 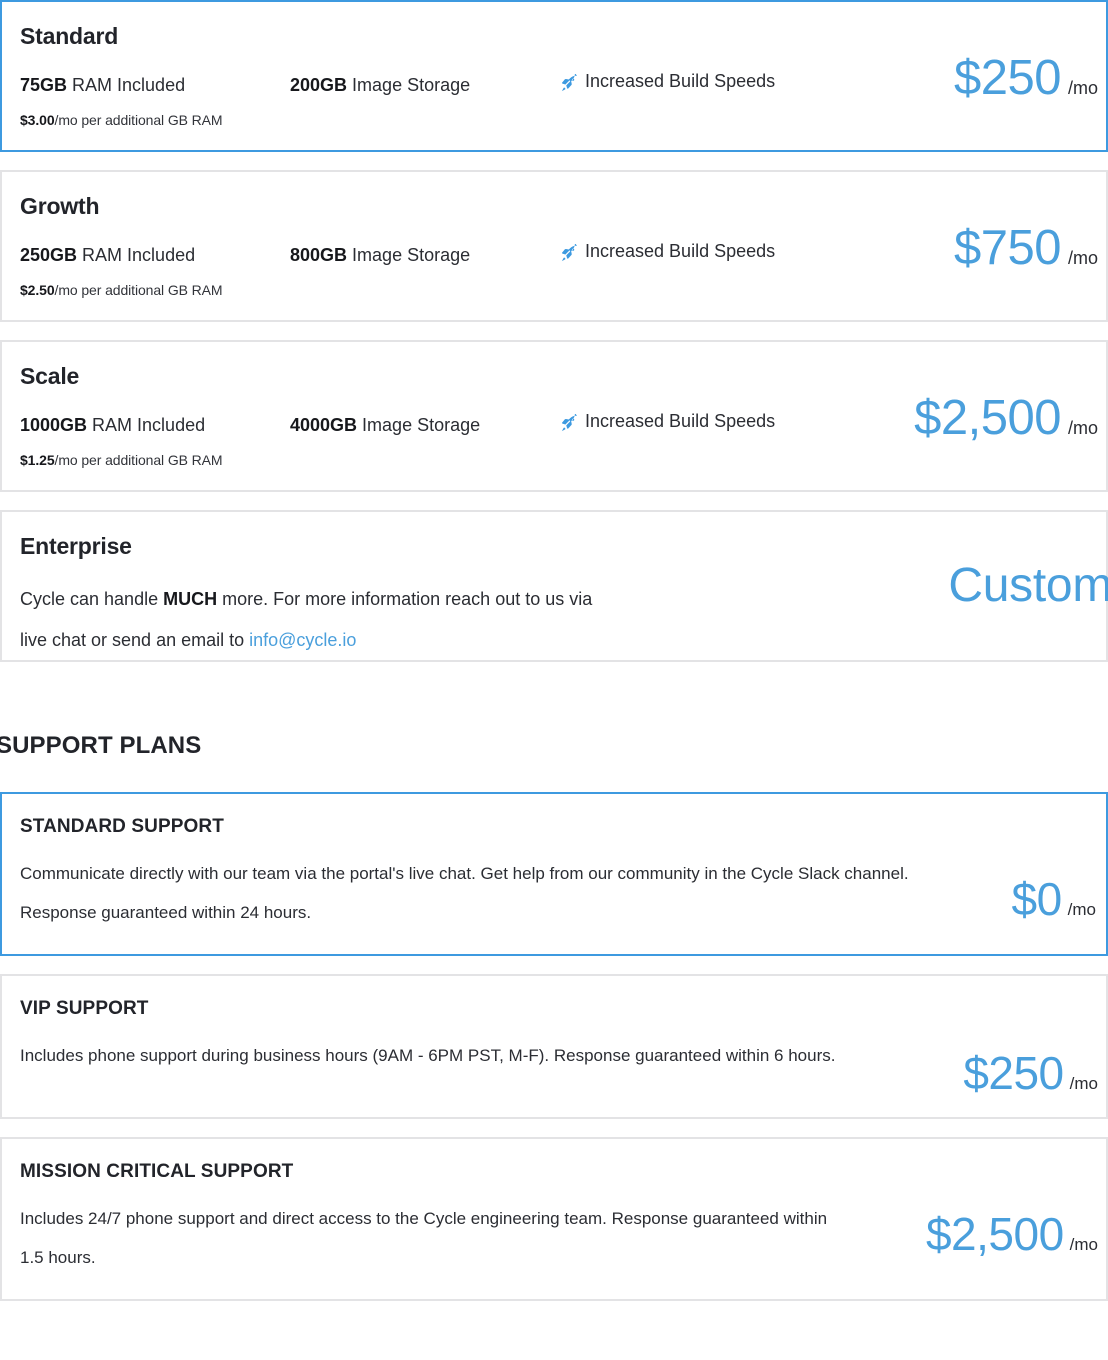 I want to click on plan-price-value: $250, so click(x=1007, y=78).